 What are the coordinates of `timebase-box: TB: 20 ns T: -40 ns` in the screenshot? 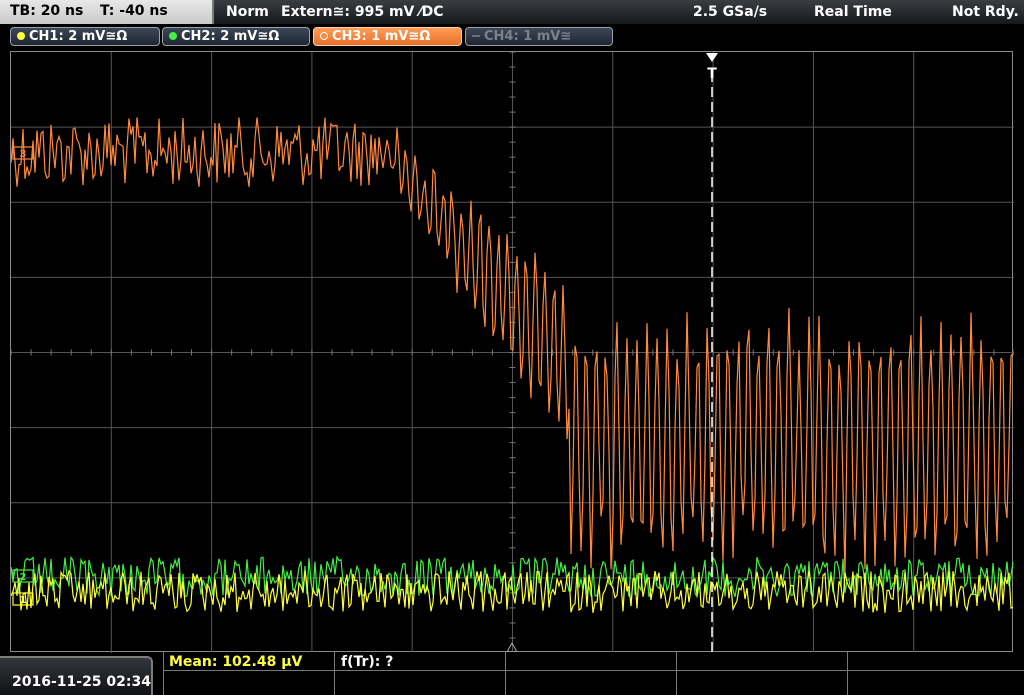 It's located at (107, 12).